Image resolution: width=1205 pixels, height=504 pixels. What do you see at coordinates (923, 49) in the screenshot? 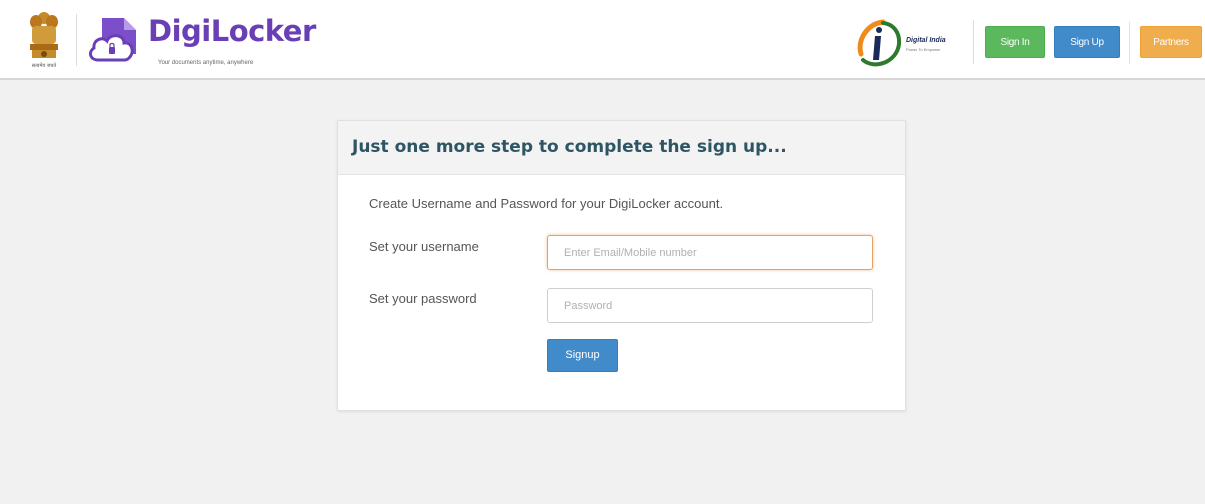
I see `digital-india-subtitle: Power To Empower` at bounding box center [923, 49].